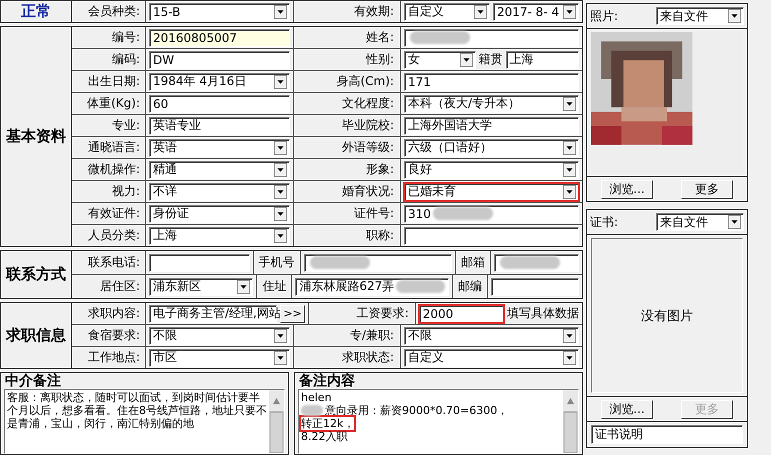 Image resolution: width=771 pixels, height=455 pixels. Describe the element at coordinates (109, 191) in the screenshot. I see `field-label: 视力:` at that location.